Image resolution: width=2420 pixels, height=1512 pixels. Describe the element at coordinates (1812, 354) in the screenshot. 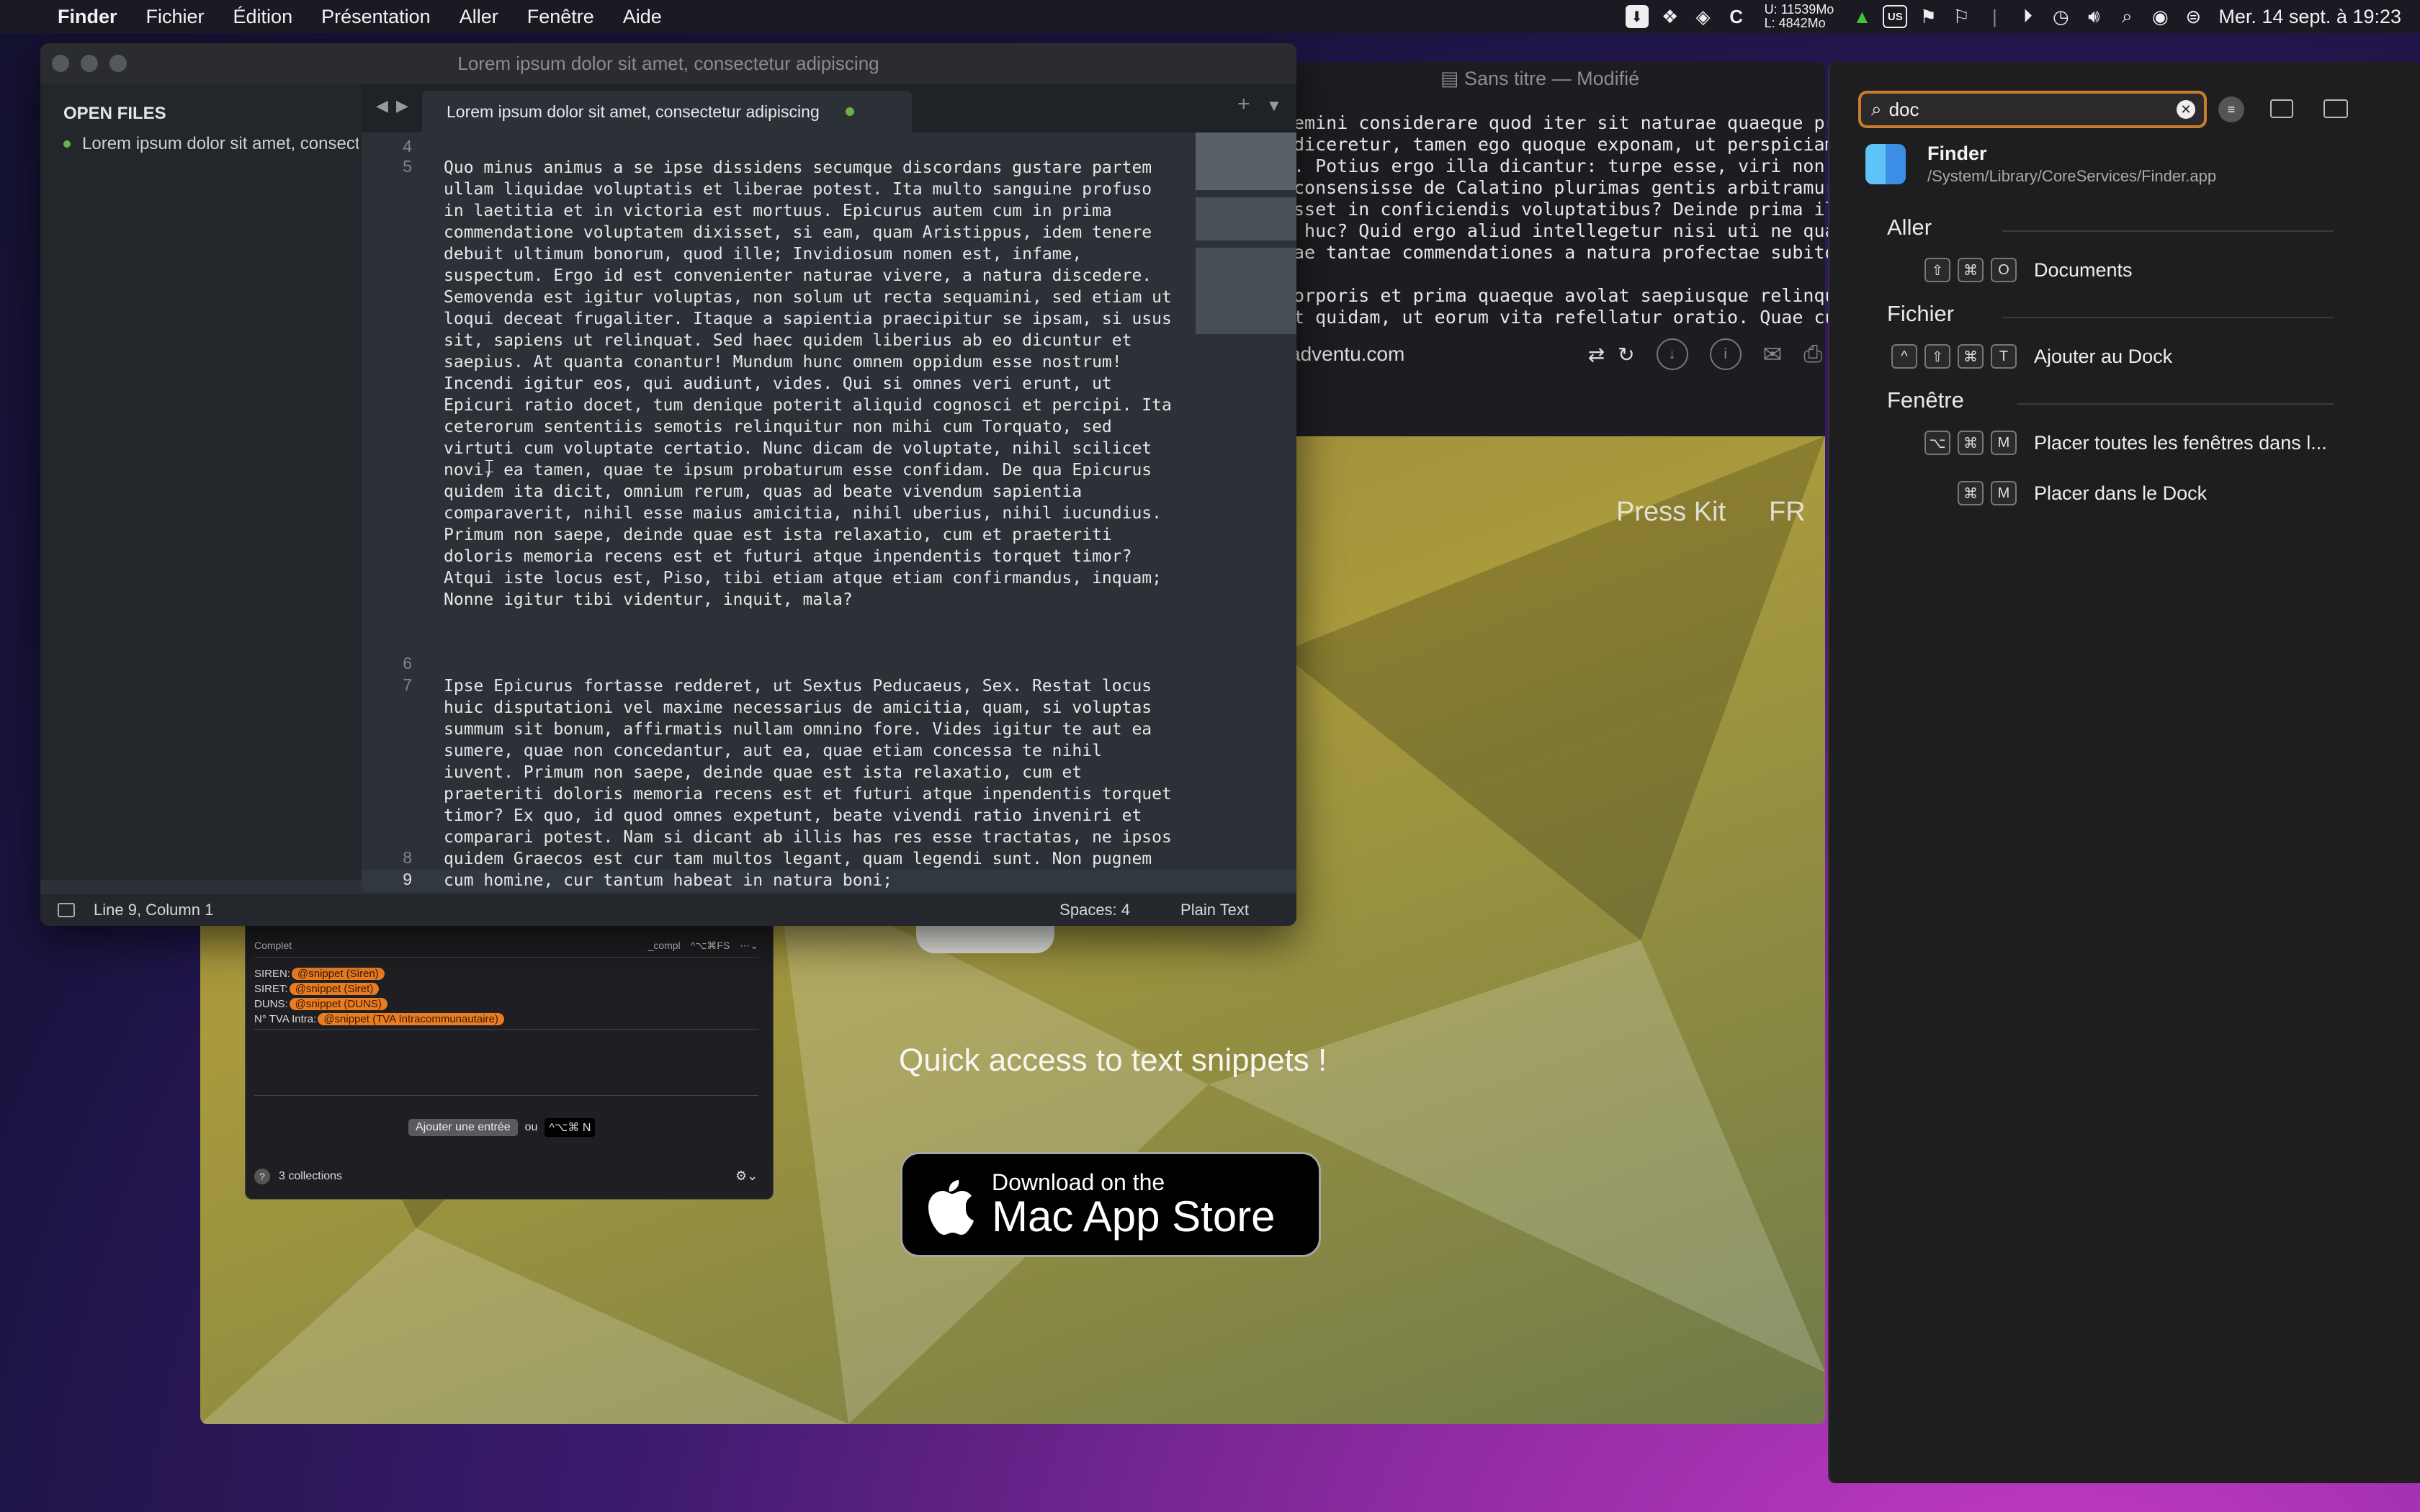

I see `print-icon: ⎙` at that location.